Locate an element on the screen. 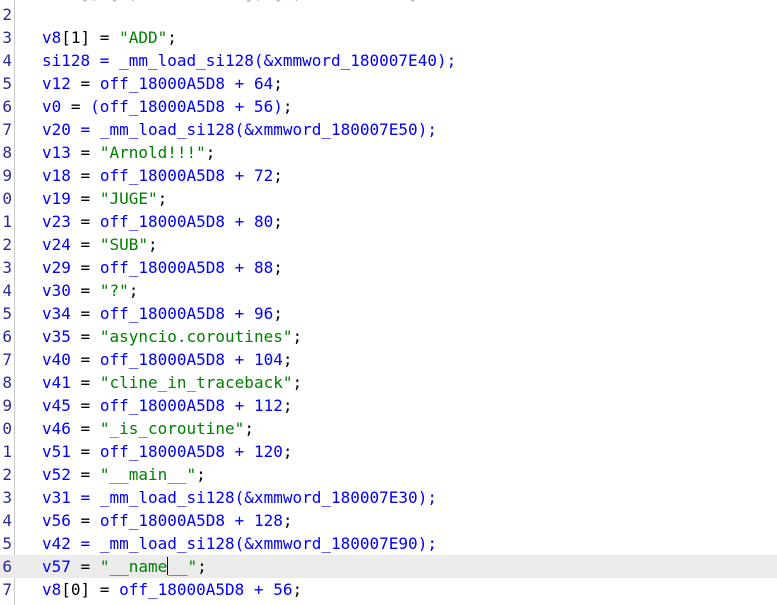 The width and height of the screenshot is (777, 605). identifier: off_18000A5D8 + 96 is located at coordinates (186, 313).